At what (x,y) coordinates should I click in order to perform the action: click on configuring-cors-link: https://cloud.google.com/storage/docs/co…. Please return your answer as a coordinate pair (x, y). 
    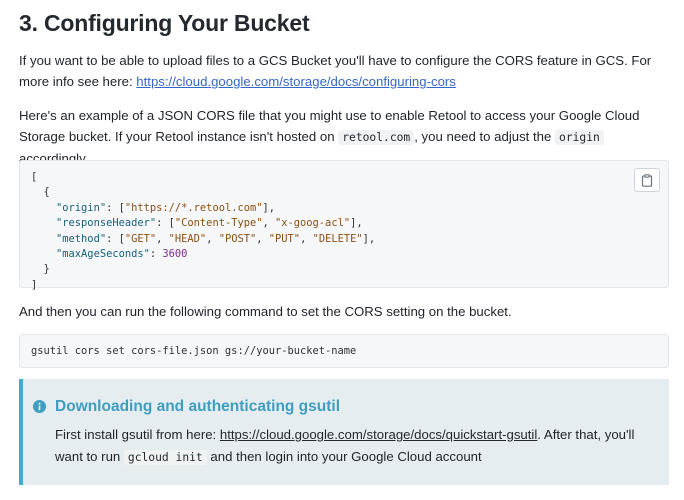
    Looking at the image, I should click on (296, 81).